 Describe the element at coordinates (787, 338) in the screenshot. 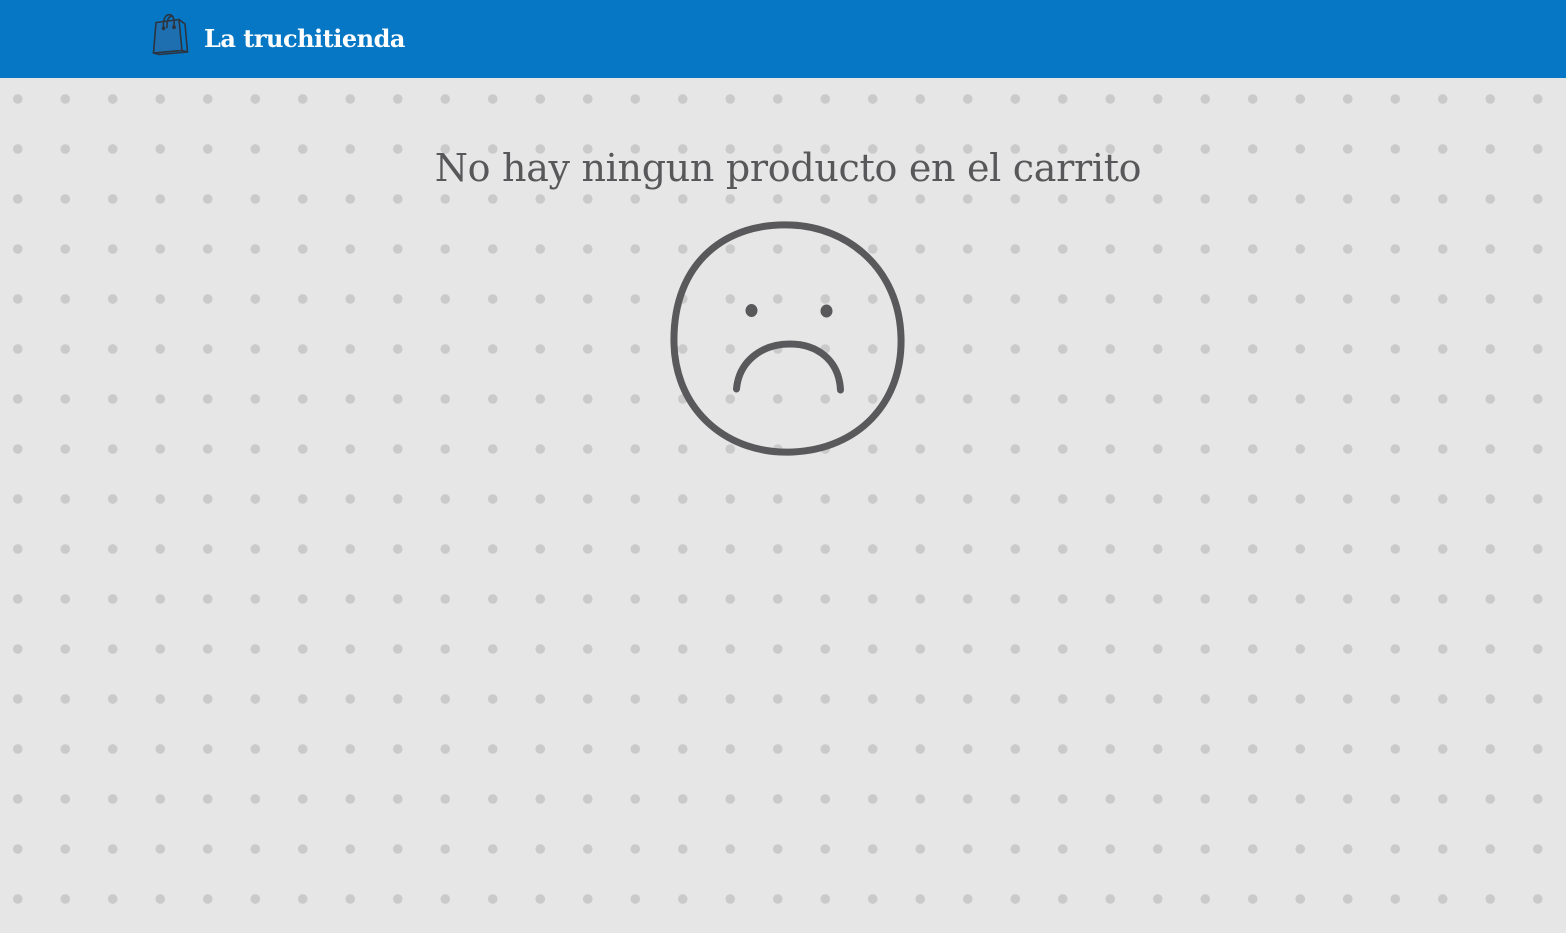

I see `sad-face-icon` at that location.